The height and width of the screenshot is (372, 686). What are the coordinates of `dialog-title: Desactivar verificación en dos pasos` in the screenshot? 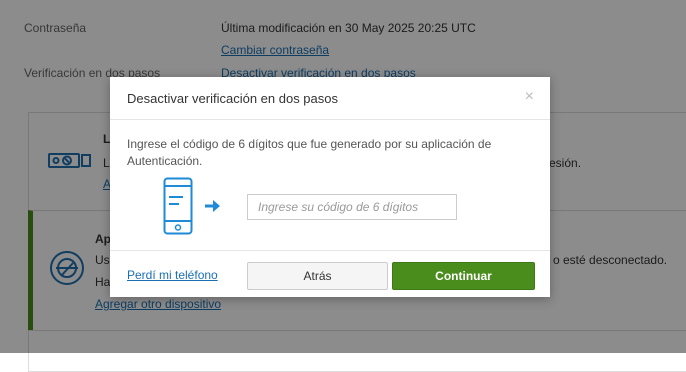 It's located at (232, 98).